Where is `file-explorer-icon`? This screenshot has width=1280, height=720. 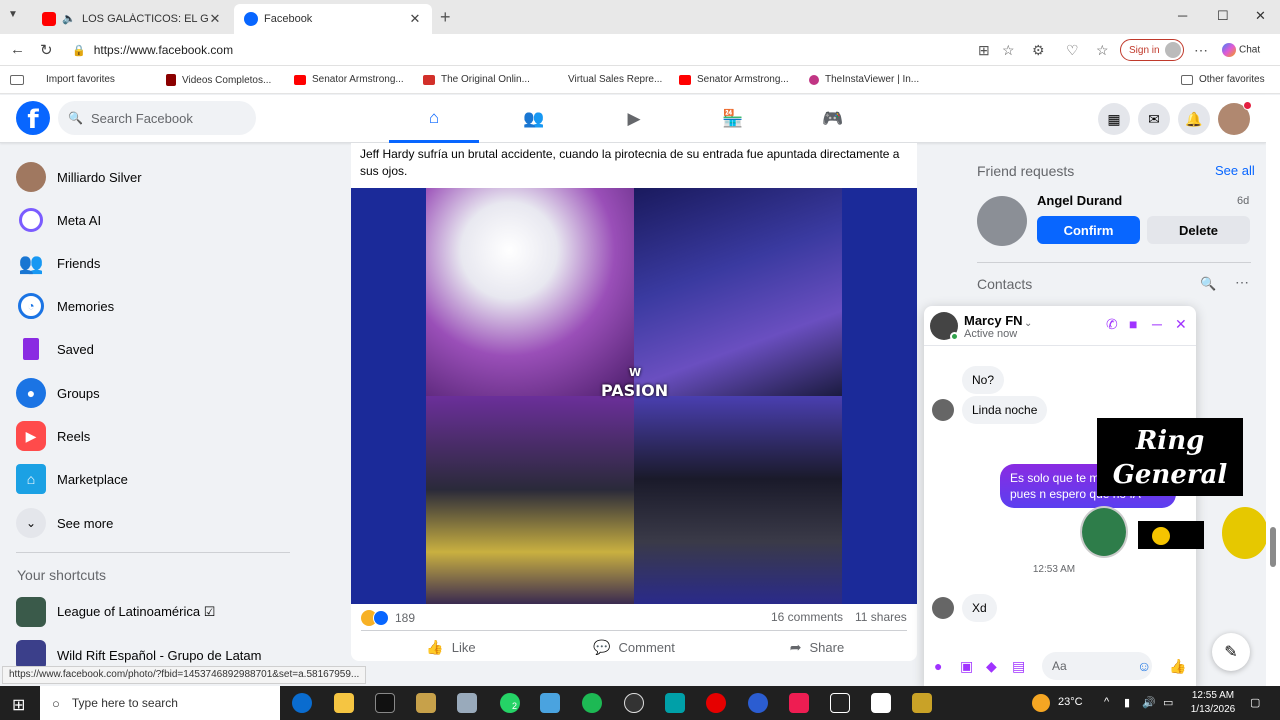
file-explorer-icon is located at coordinates (344, 703).